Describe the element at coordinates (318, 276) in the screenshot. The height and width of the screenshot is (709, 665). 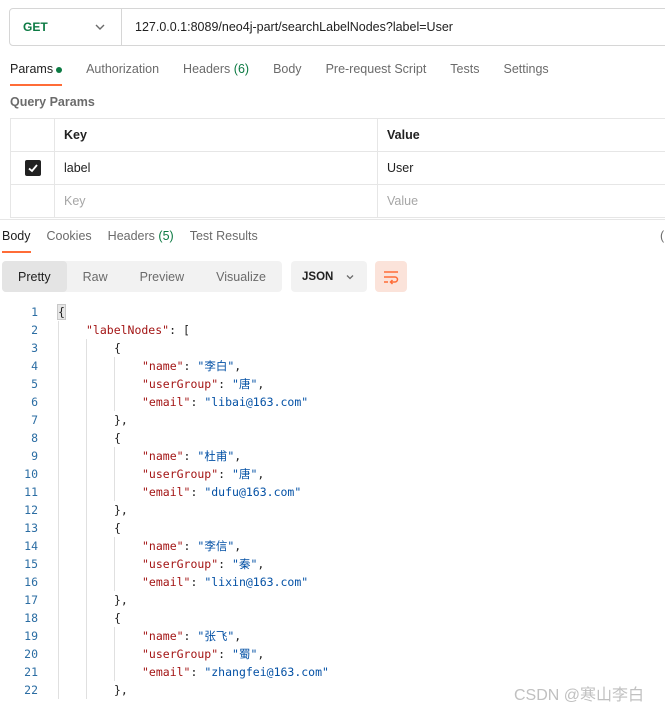
I see `format-label: JSON` at that location.